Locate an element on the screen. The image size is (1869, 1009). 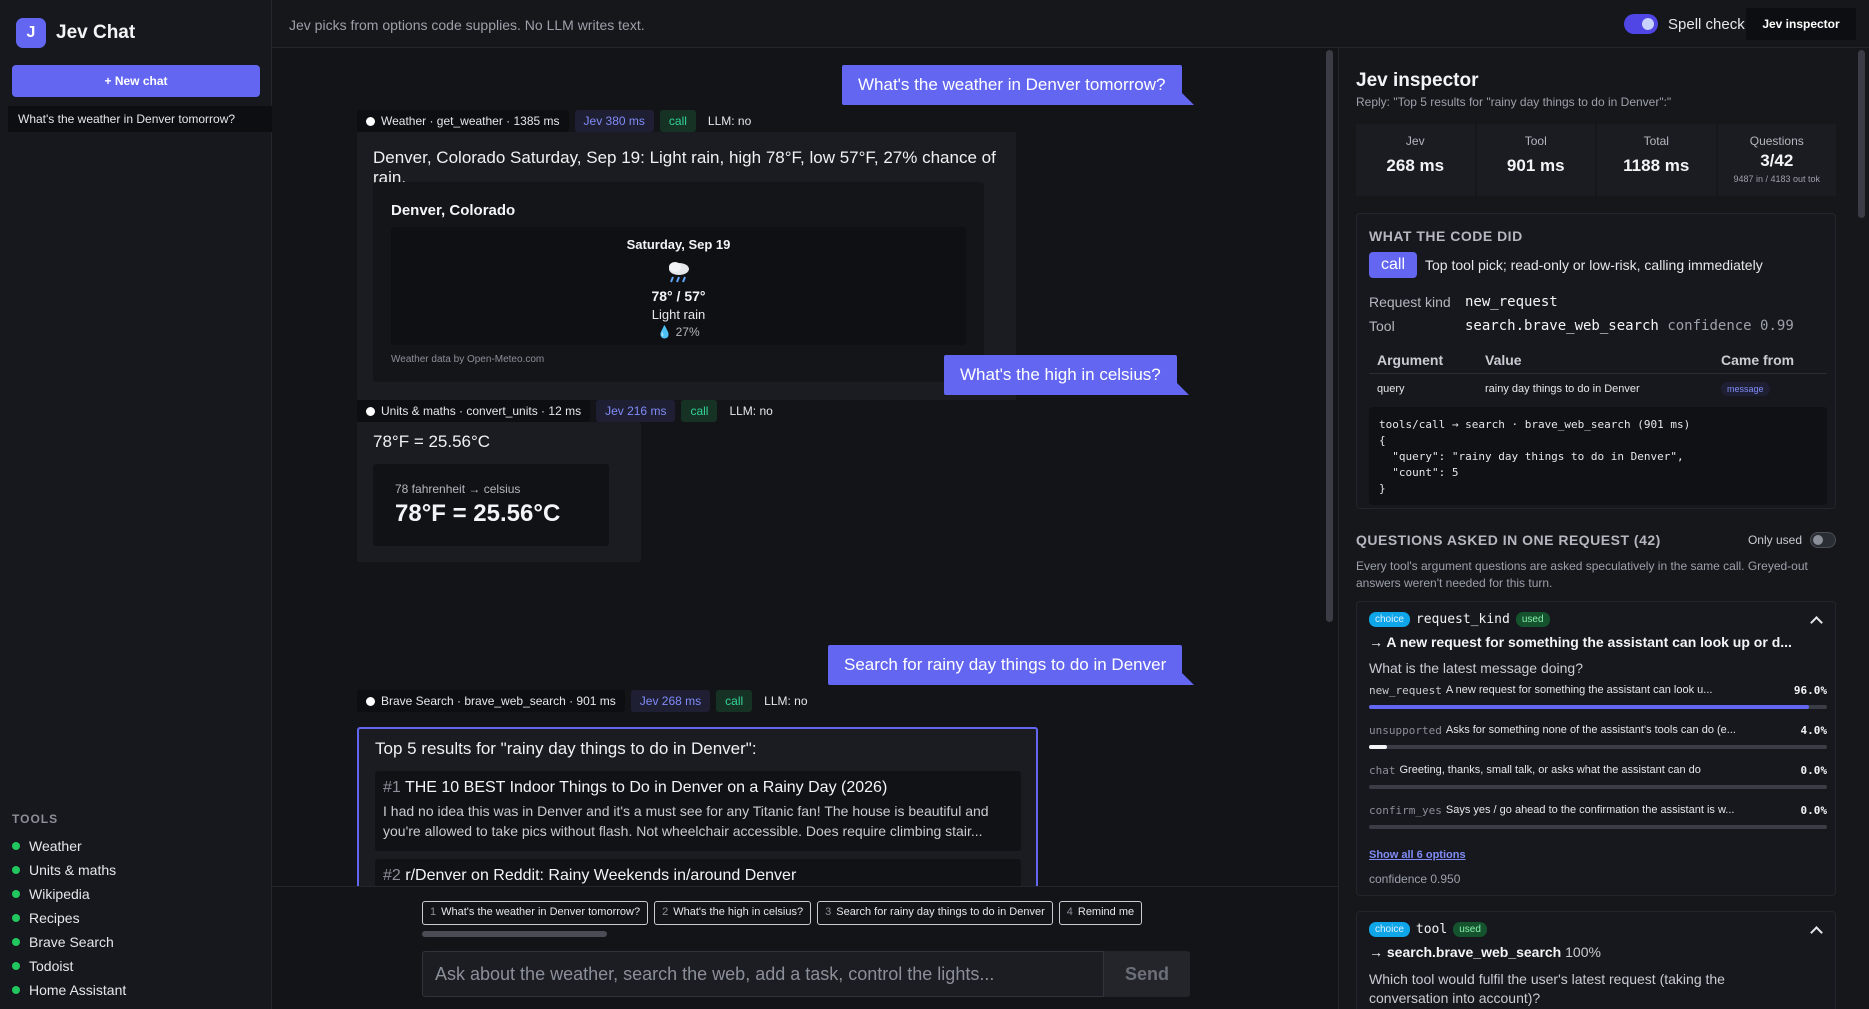
question-answer-pct: 100% is located at coordinates (1583, 952).